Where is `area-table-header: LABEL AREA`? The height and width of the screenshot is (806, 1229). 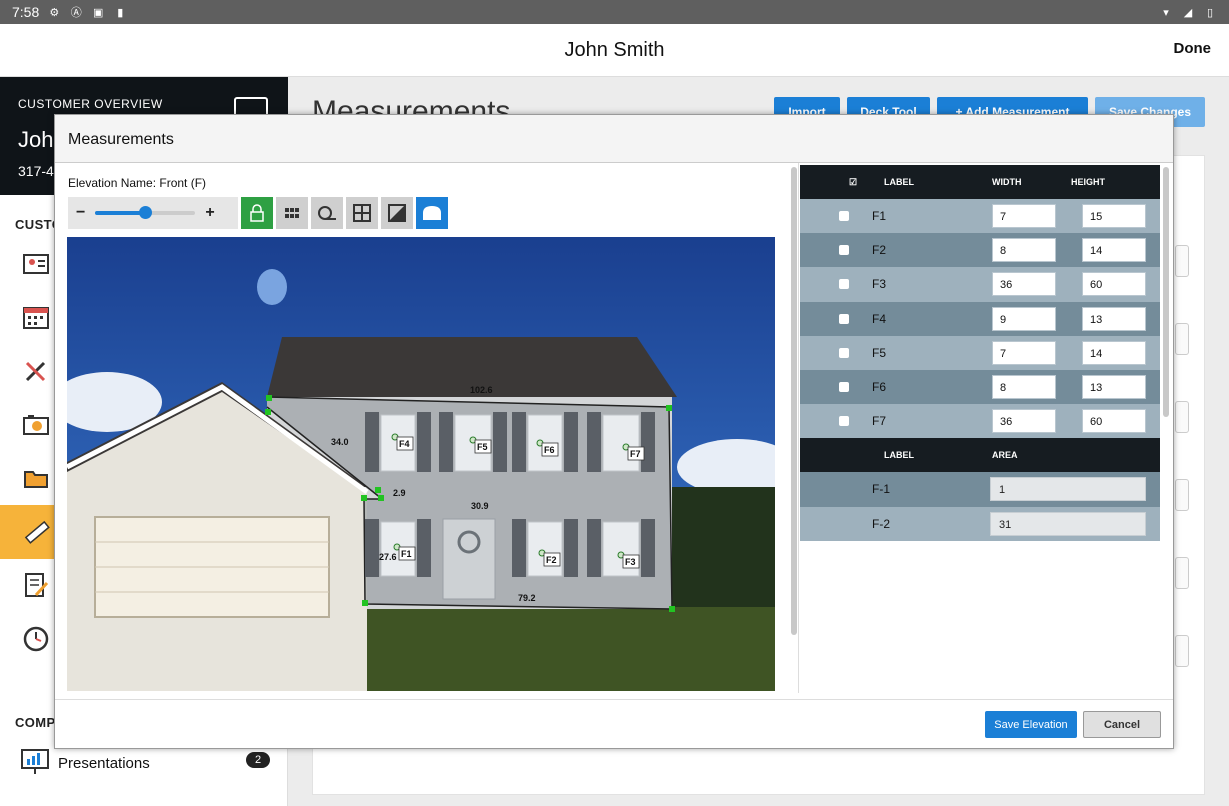 area-table-header: LABEL AREA is located at coordinates (980, 455).